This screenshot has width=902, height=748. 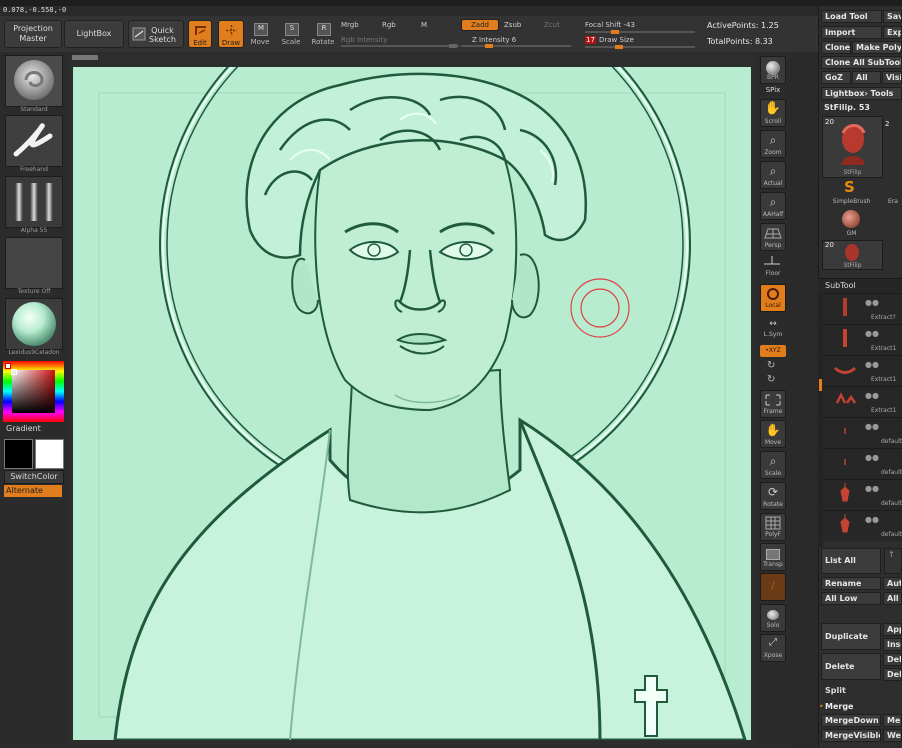 What do you see at coordinates (852, 255) in the screenshot?
I see `stfilip-tool-thumbnail: 20 StFilip` at bounding box center [852, 255].